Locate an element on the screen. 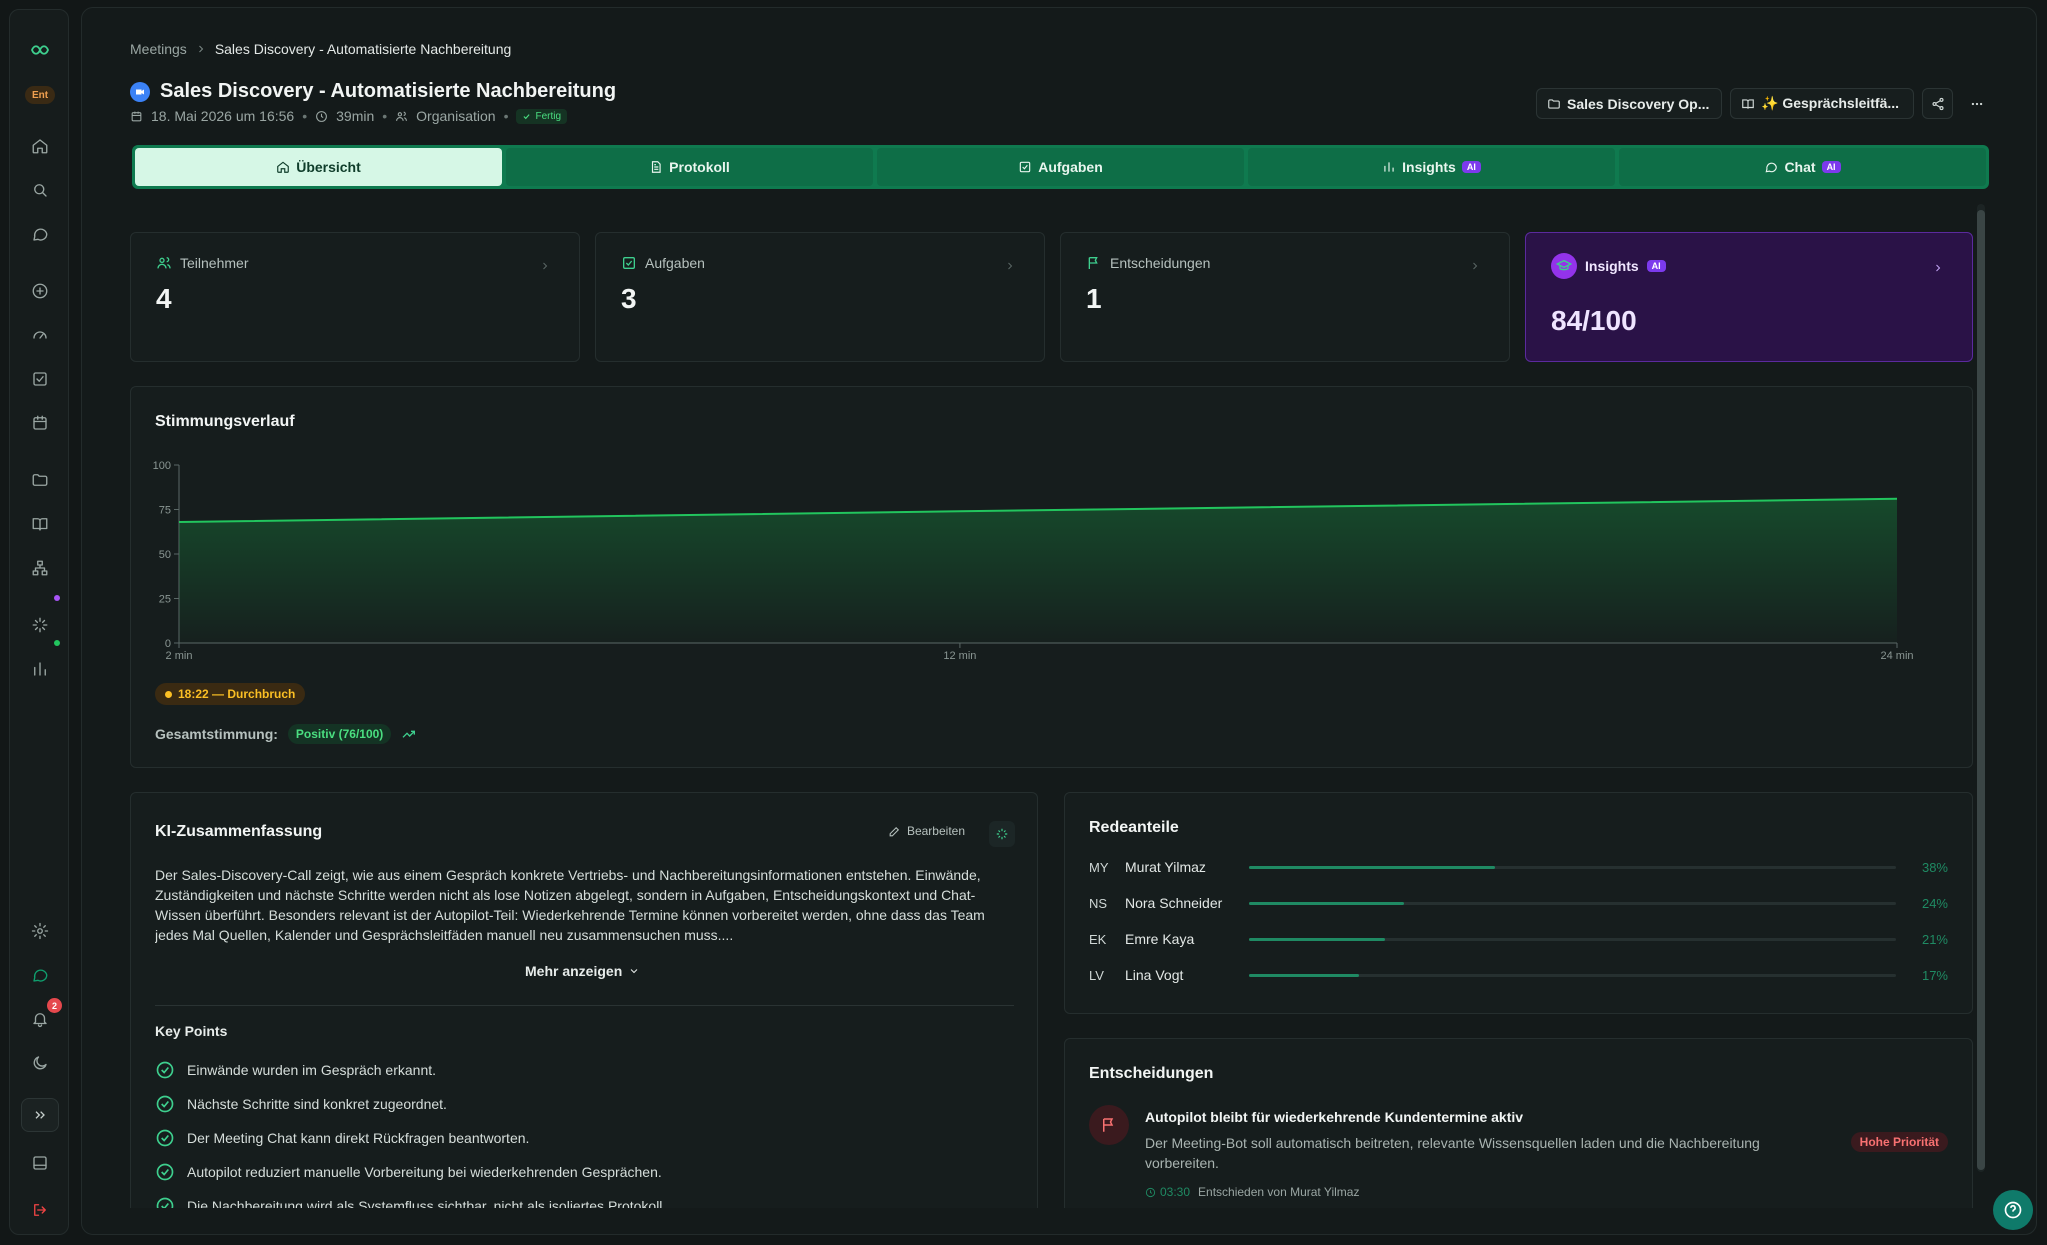 The image size is (2047, 1245). help-icon is located at coordinates (2013, 1210).